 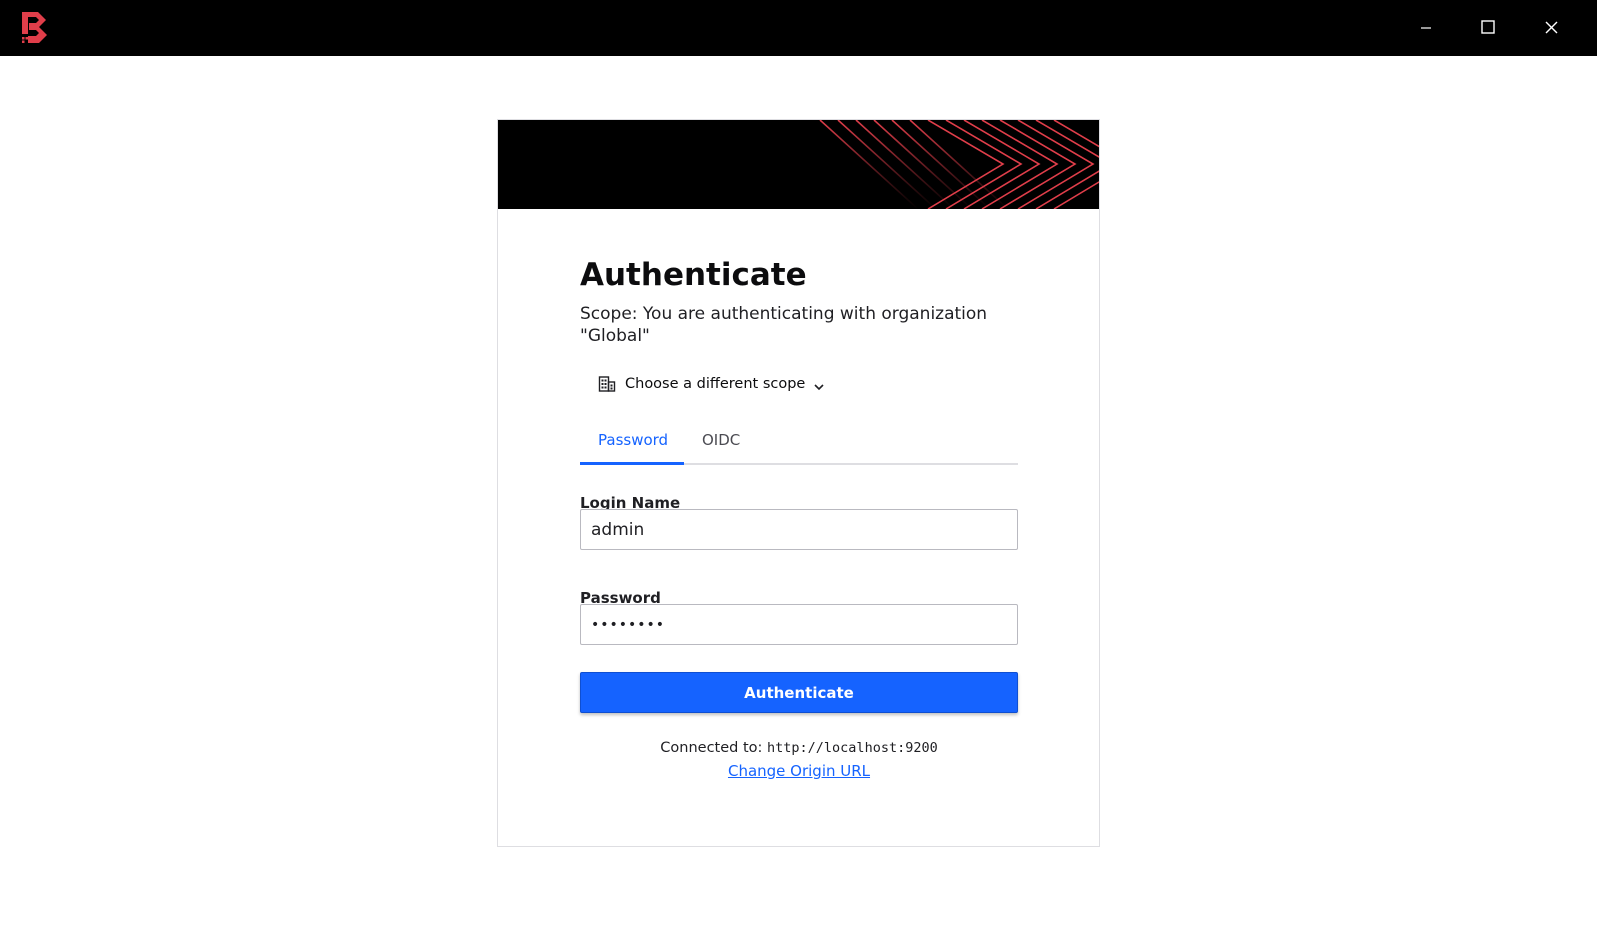 What do you see at coordinates (35, 28) in the screenshot?
I see `boundary-logo-icon` at bounding box center [35, 28].